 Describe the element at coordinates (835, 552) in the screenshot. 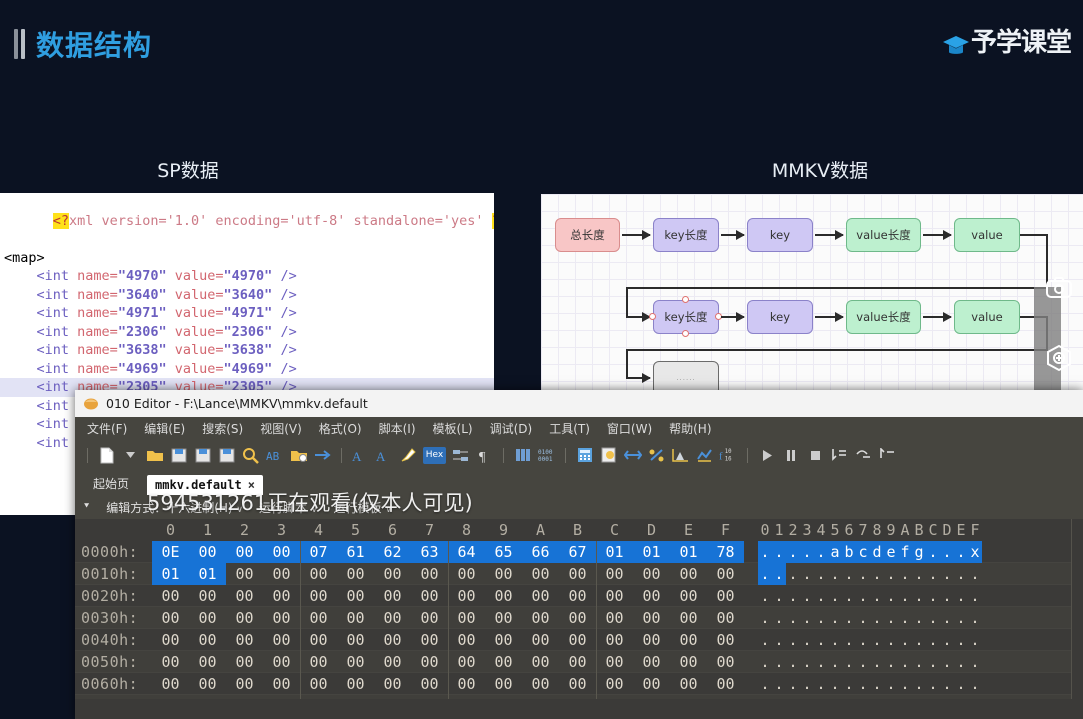

I see `ascii-char: a` at that location.